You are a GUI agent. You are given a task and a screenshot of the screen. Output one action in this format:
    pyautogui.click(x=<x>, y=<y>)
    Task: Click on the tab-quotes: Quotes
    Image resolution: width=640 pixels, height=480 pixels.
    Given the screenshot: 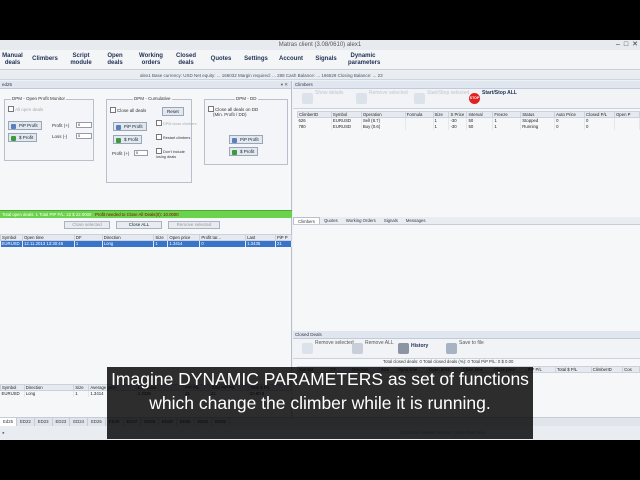 What is the action you would take?
    pyautogui.click(x=331, y=220)
    